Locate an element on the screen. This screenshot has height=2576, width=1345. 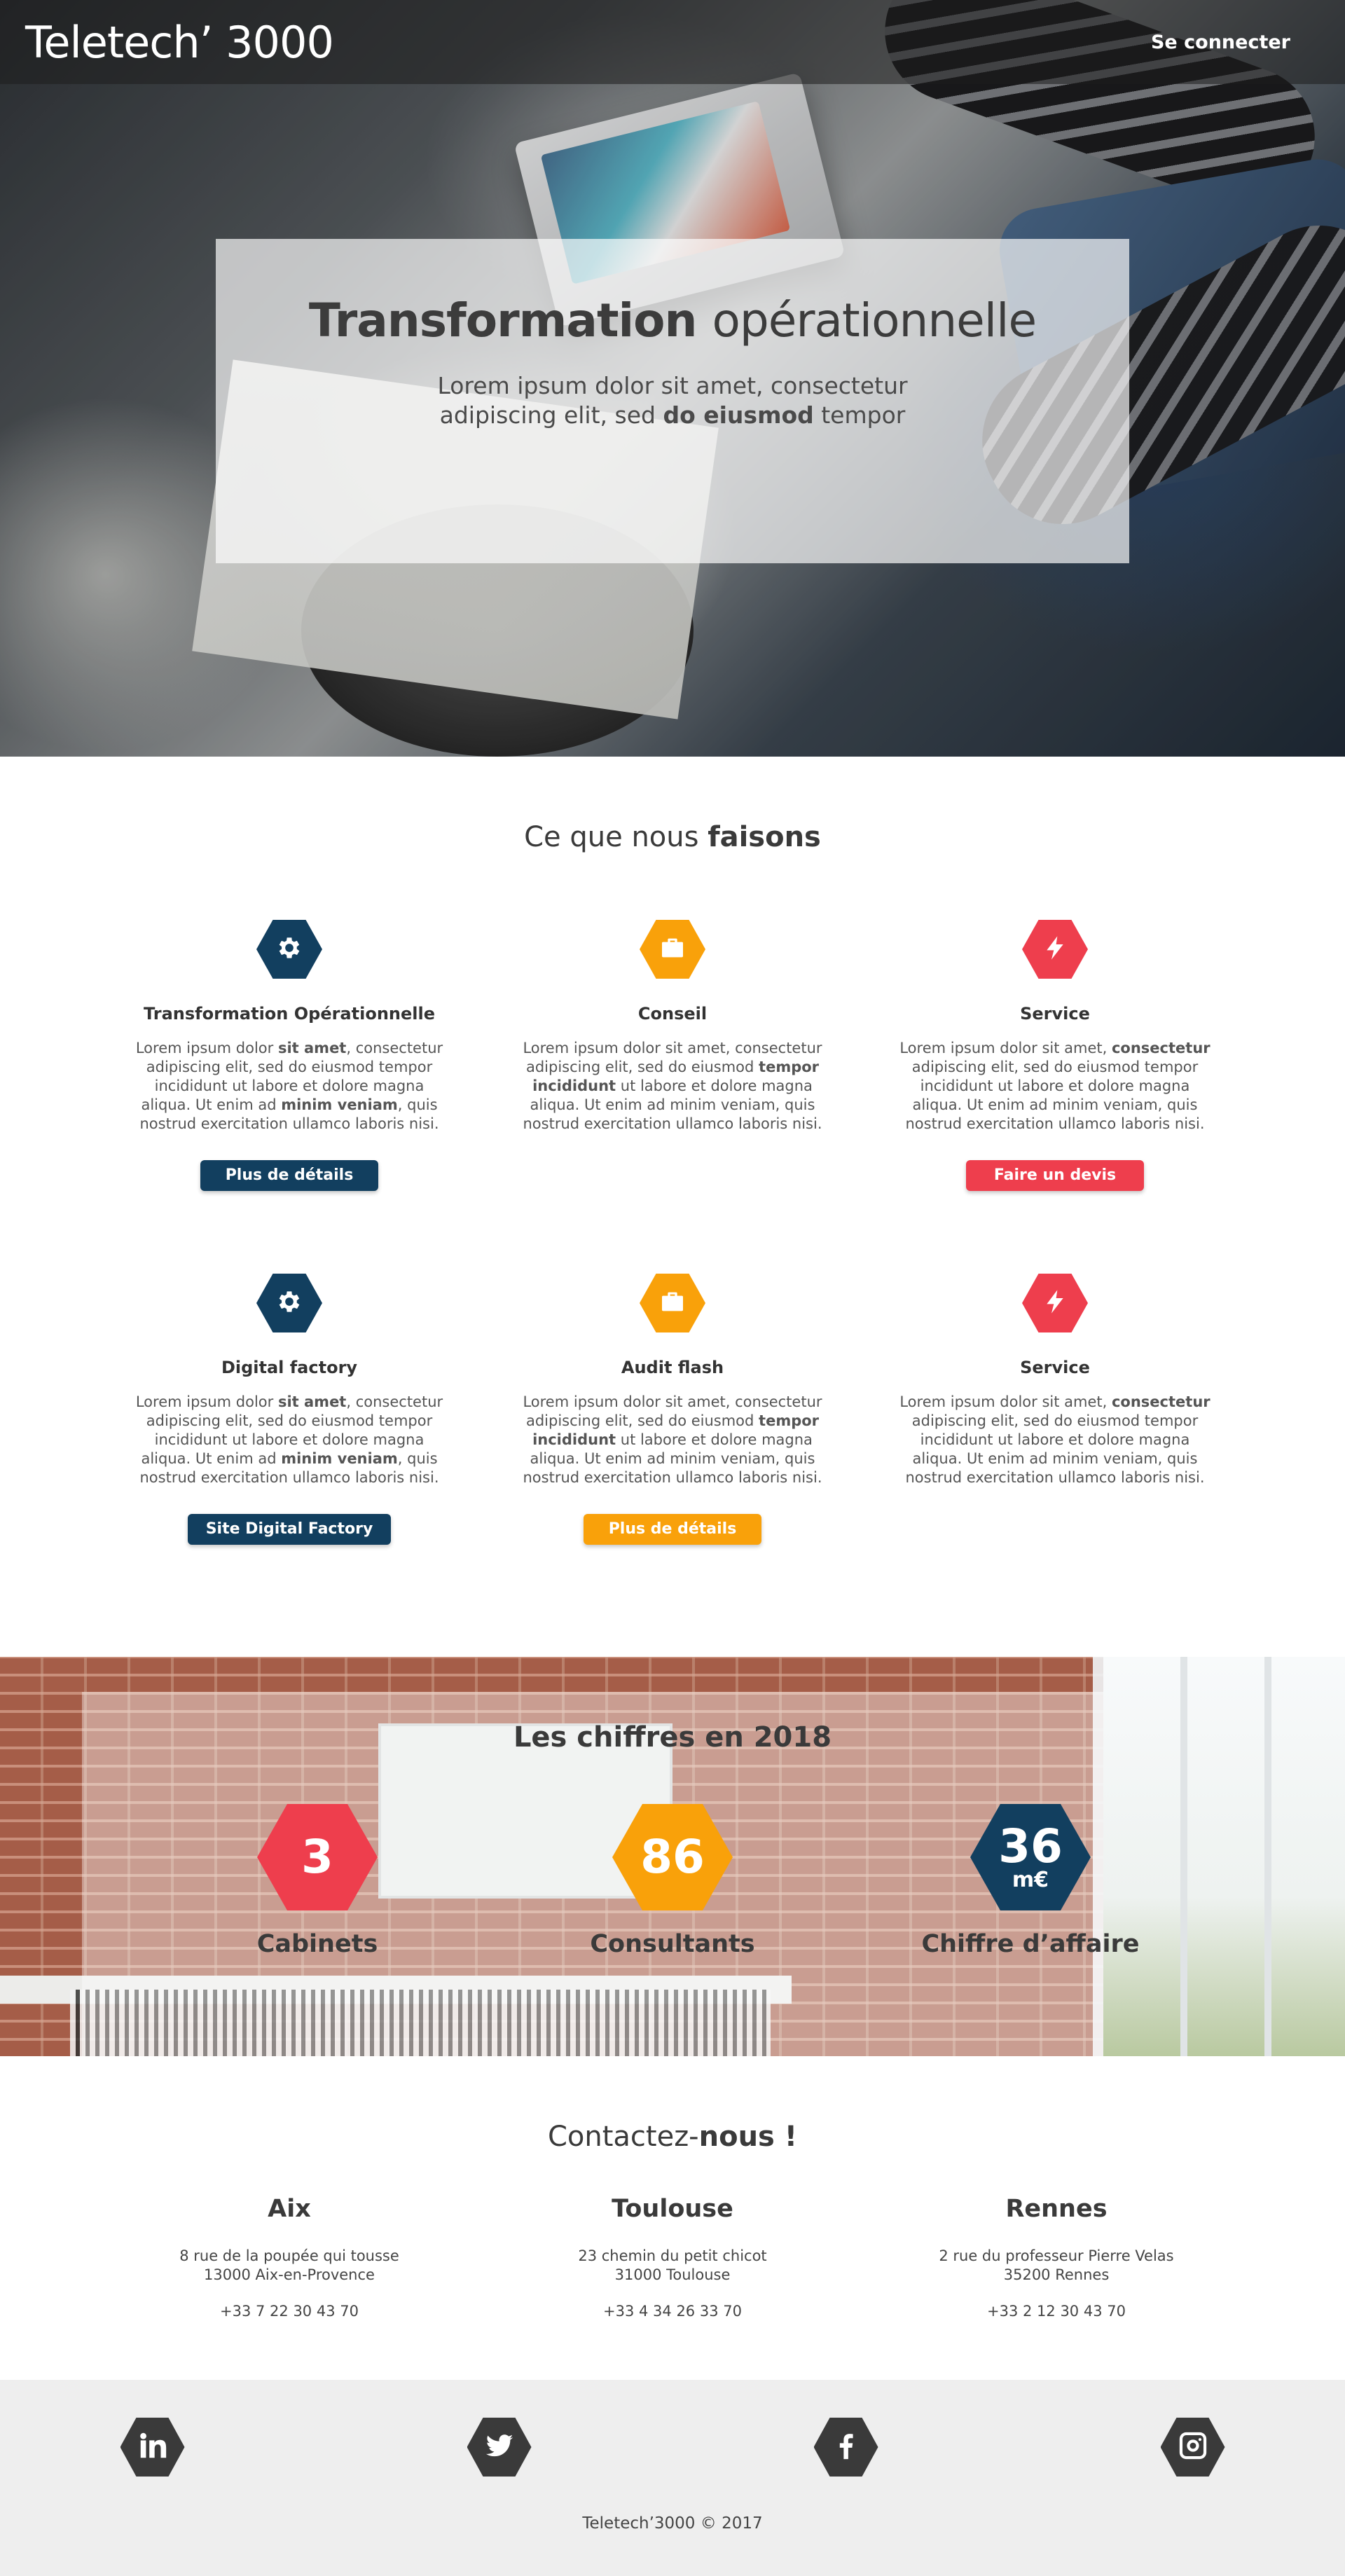
services-title: Ce que nous faisons is located at coordinates (672, 837).